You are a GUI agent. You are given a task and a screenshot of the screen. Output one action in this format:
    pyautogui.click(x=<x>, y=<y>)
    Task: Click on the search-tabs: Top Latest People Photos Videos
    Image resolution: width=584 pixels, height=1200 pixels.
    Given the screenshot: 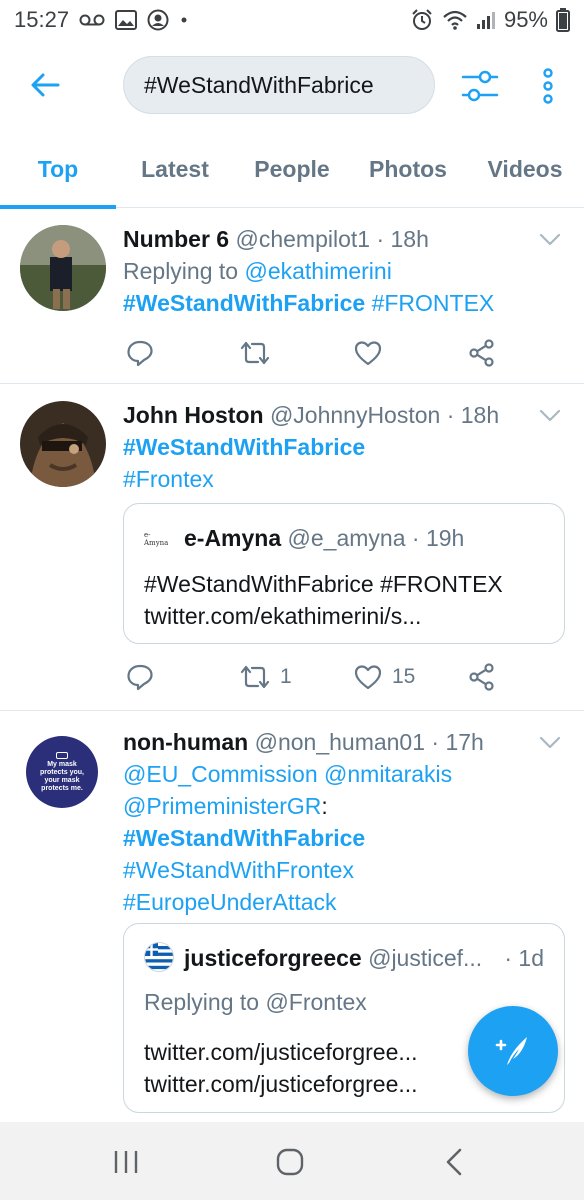 What is the action you would take?
    pyautogui.click(x=292, y=169)
    